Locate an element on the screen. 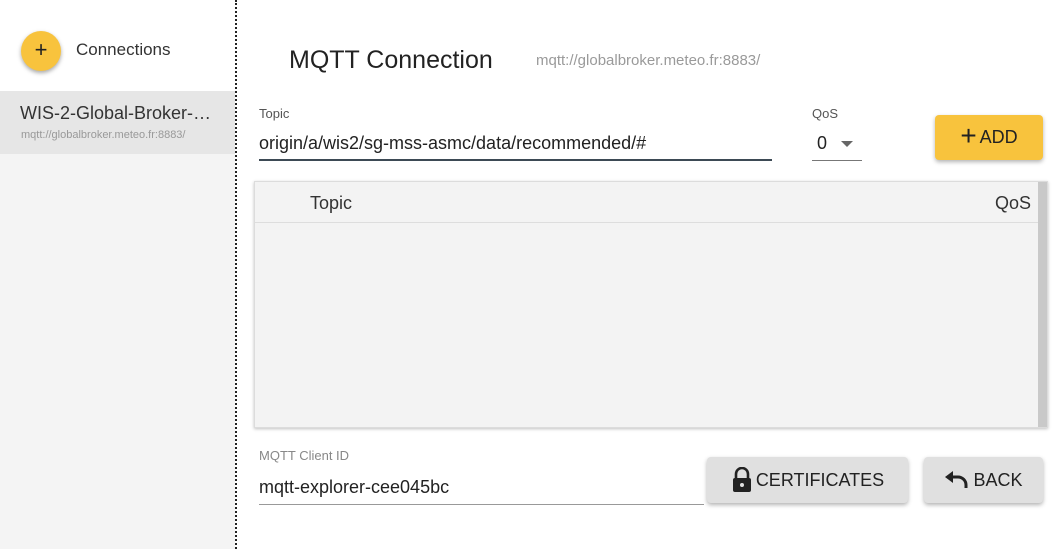 Image resolution: width=1063 pixels, height=549 pixels. add-connection-button: + is located at coordinates (41, 51).